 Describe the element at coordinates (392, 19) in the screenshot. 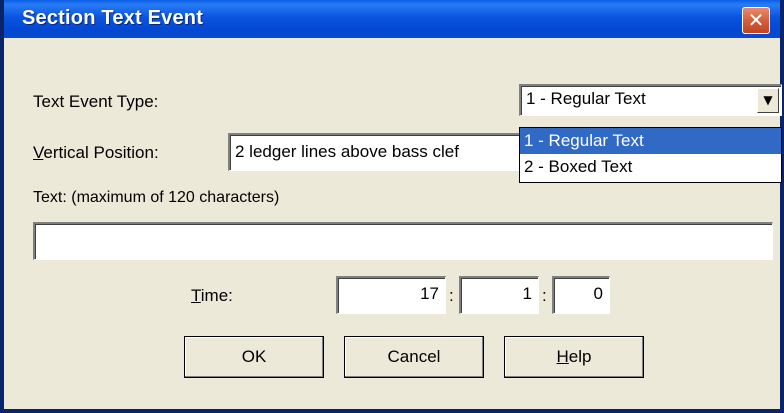

I see `title-bar: Section Text Event ✕` at that location.